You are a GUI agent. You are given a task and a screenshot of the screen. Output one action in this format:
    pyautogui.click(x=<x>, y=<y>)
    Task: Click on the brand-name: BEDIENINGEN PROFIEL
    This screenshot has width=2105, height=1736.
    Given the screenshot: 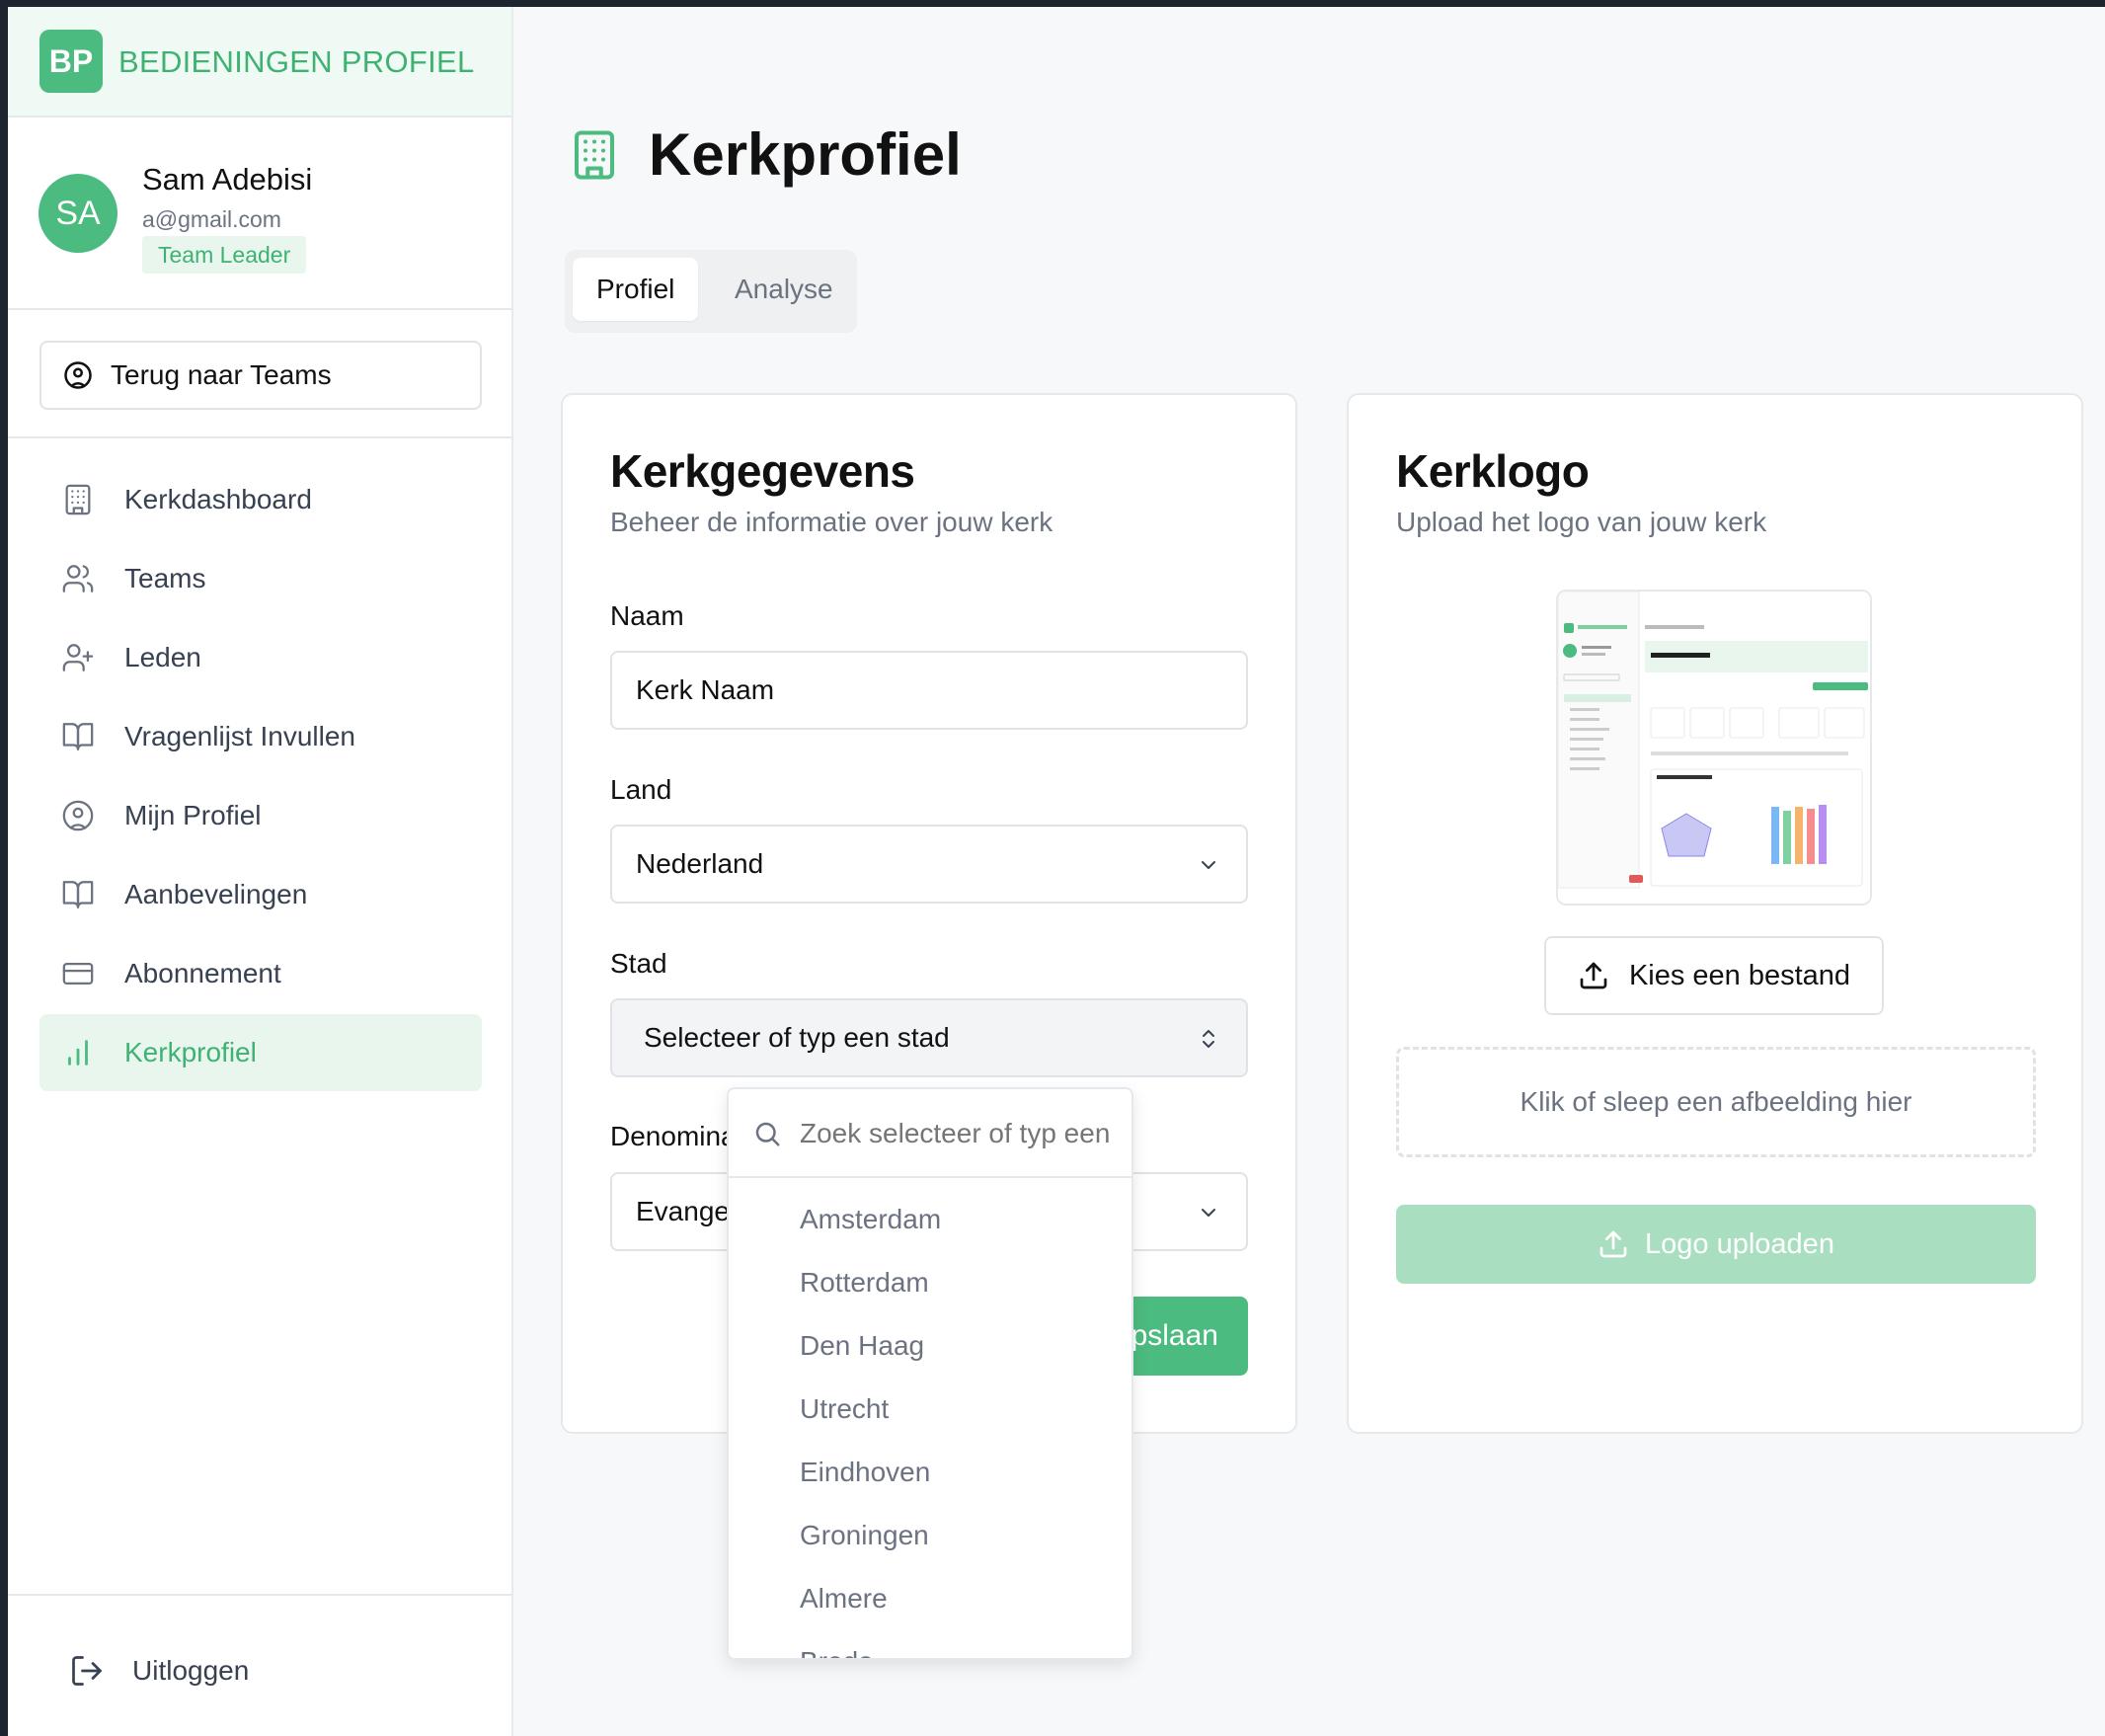 What is the action you would take?
    pyautogui.click(x=296, y=62)
    